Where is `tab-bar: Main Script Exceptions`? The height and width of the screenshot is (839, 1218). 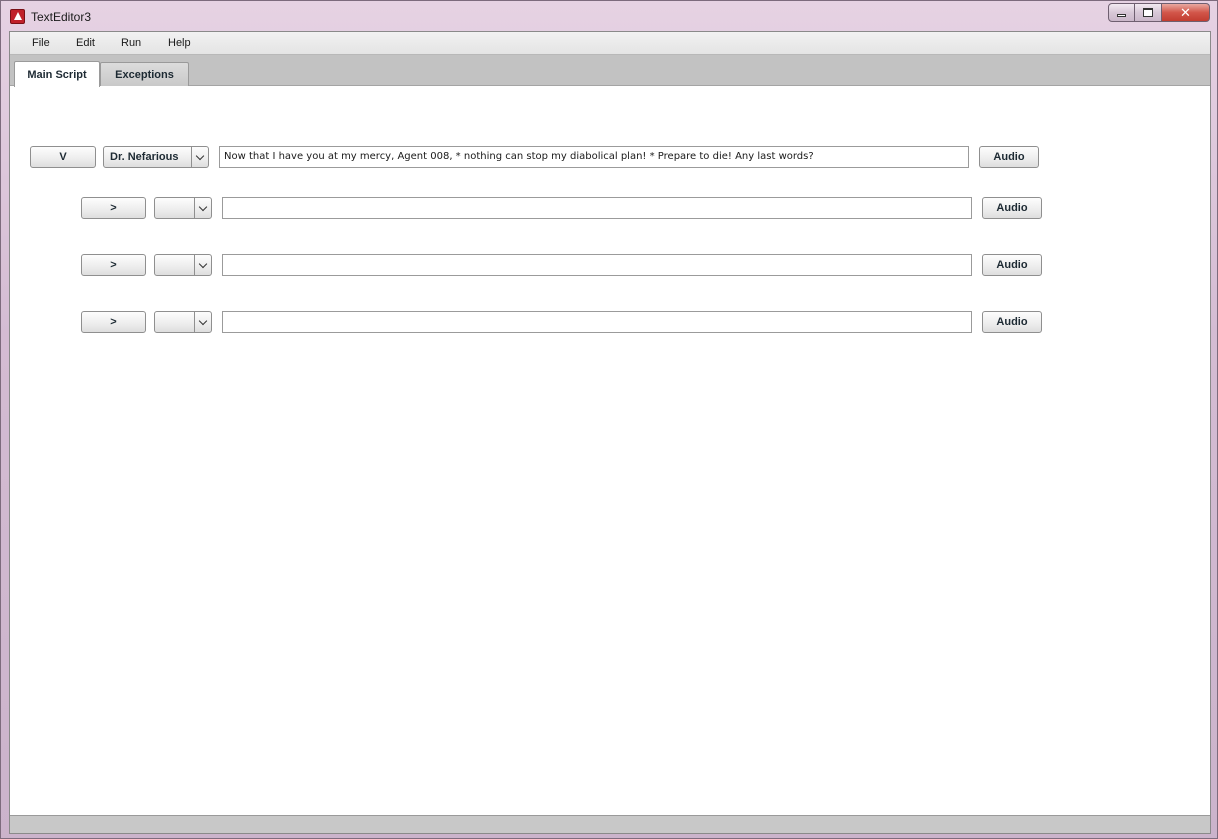
tab-bar: Main Script Exceptions is located at coordinates (610, 71).